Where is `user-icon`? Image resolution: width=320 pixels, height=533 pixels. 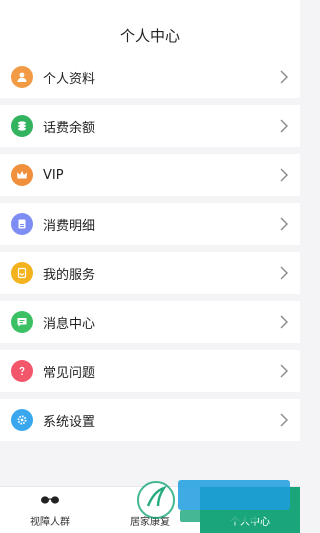
user-icon is located at coordinates (22, 77).